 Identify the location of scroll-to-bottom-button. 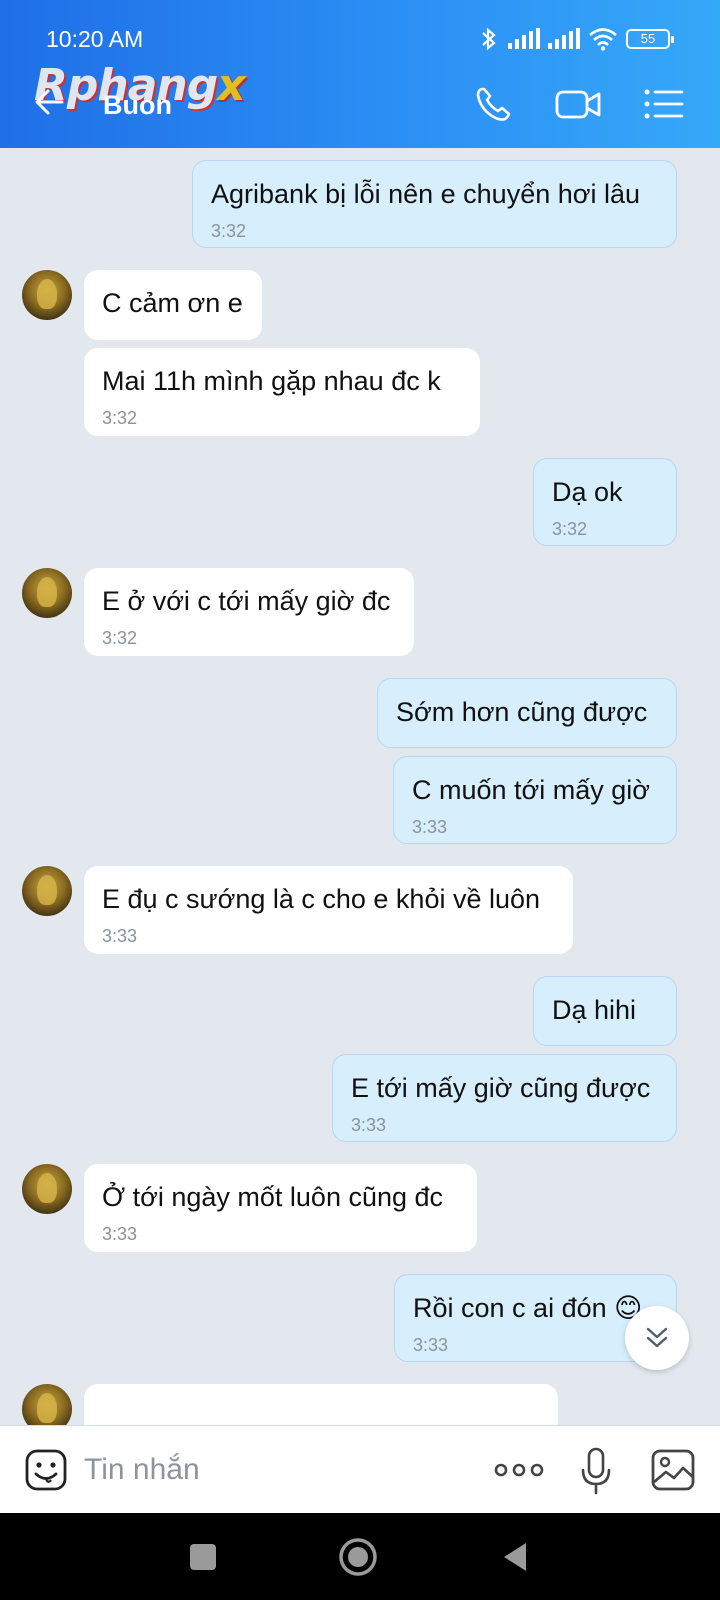
(657, 1338).